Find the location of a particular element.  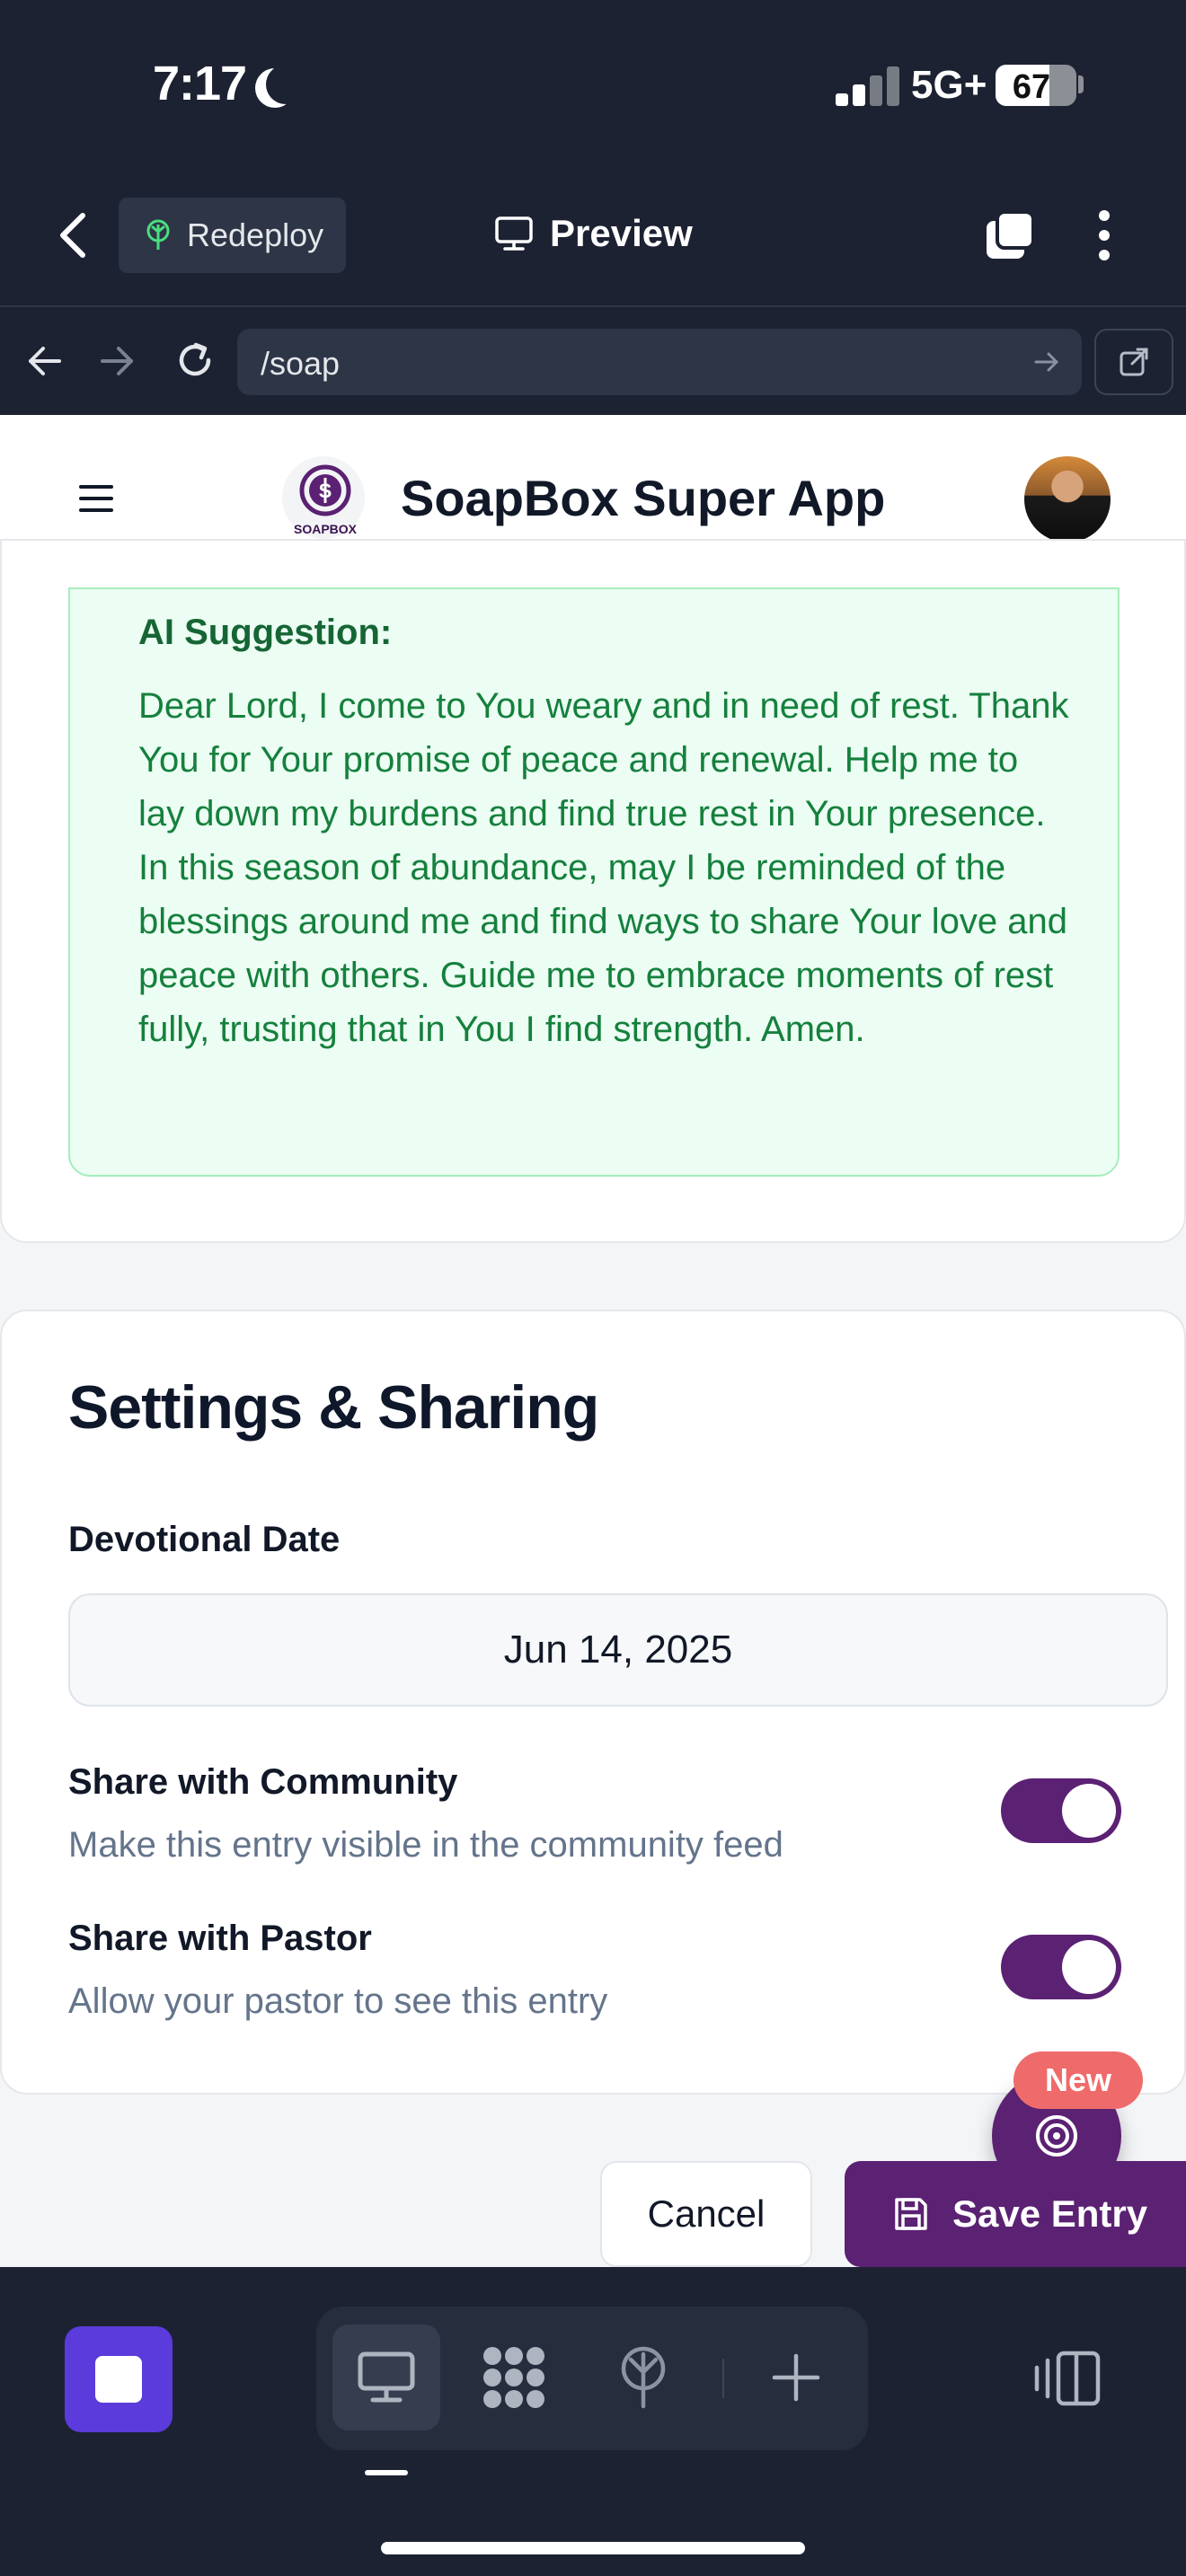

battery-icon: 67 is located at coordinates (1036, 85).